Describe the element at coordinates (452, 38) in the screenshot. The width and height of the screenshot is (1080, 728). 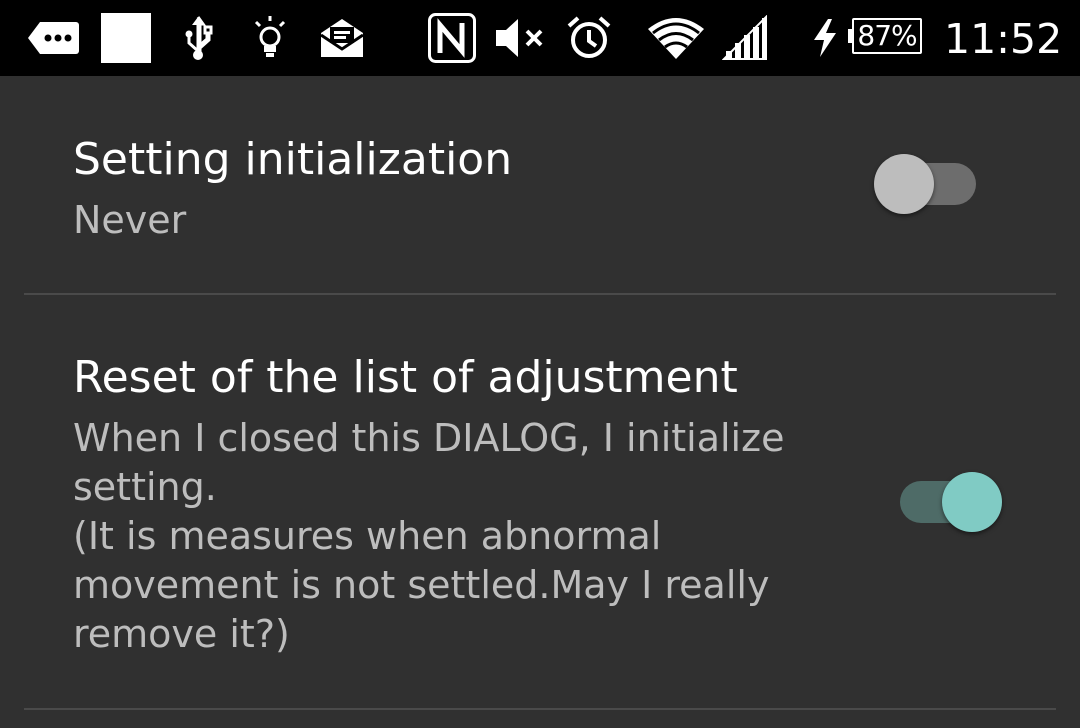
I see `nfc-icon` at that location.